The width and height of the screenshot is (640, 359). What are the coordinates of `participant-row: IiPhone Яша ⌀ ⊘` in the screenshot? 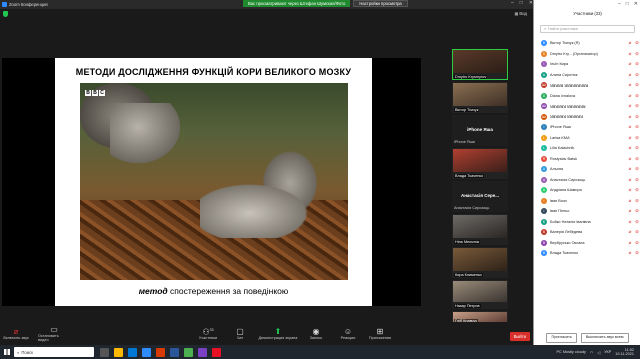 It's located at (587, 127).